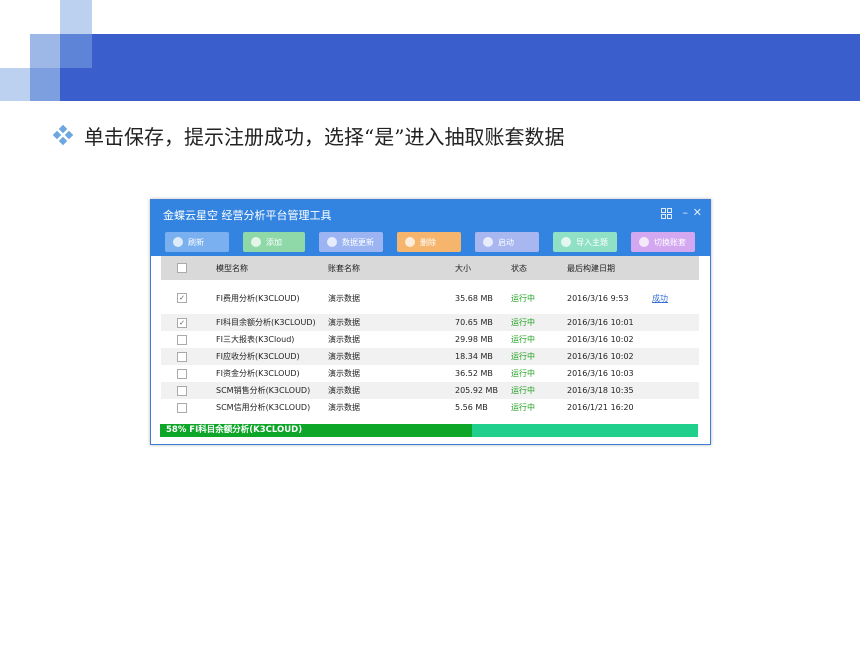 This screenshot has height=645, width=860. What do you see at coordinates (430, 268) in the screenshot?
I see `table-header: 模型名称 账套名称 大小 状态 最后构建日期` at bounding box center [430, 268].